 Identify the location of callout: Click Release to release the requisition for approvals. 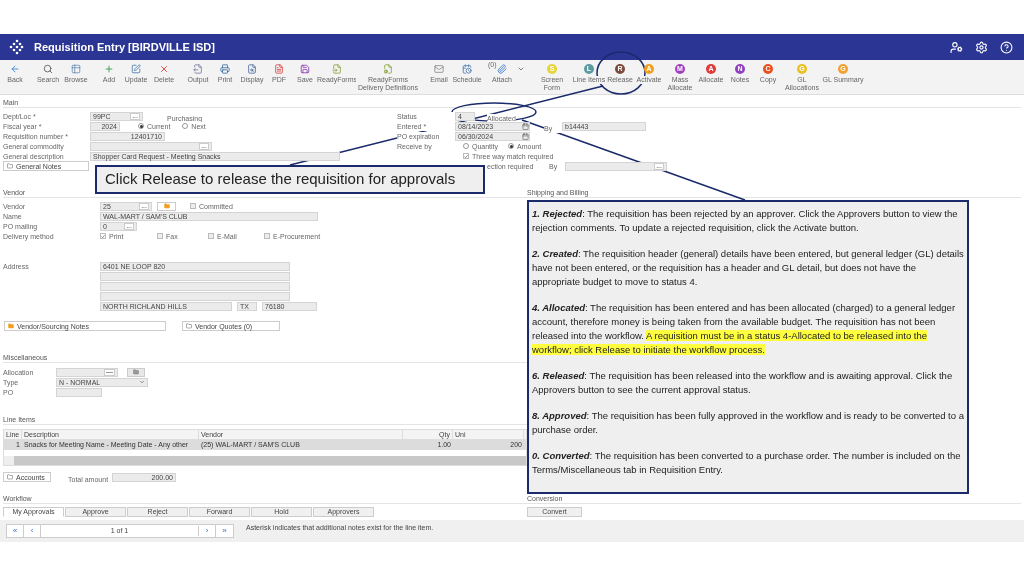
(290, 179).